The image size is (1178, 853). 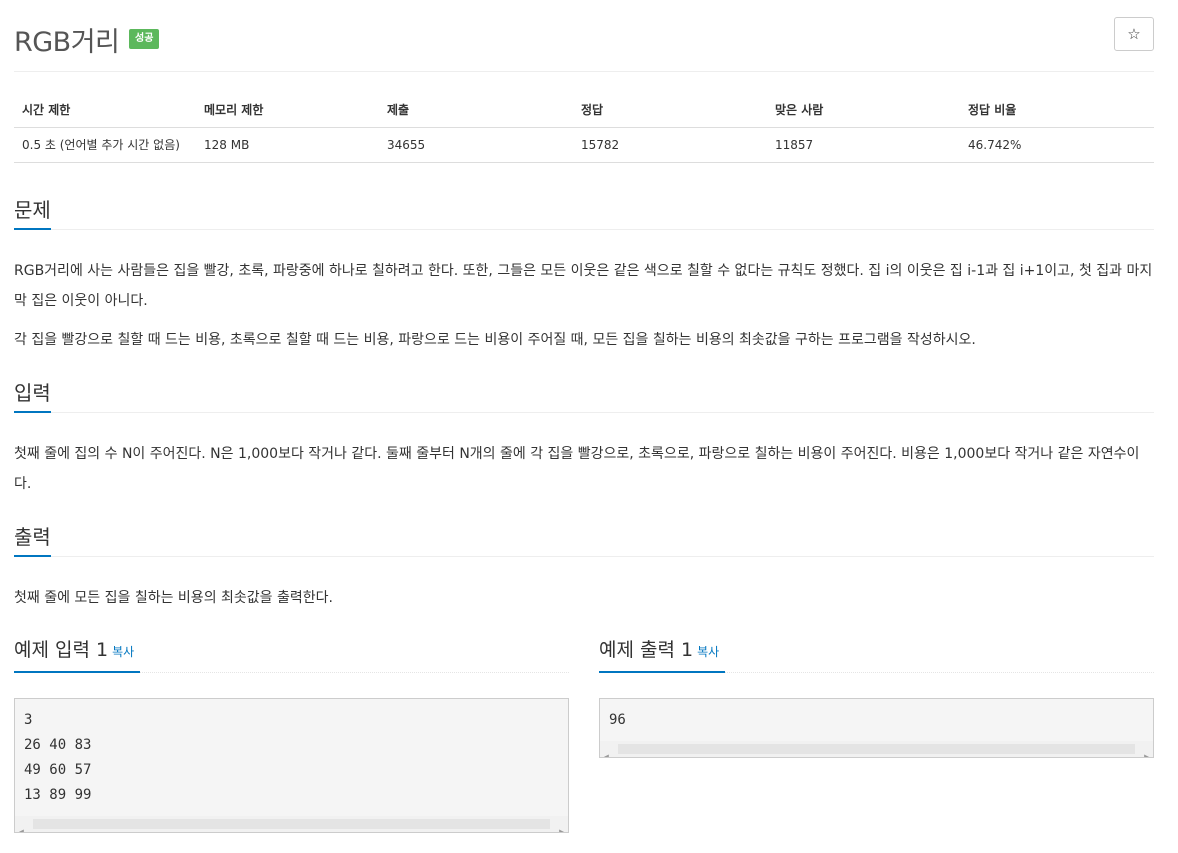 What do you see at coordinates (617, 720) in the screenshot?
I see `sample-output-line: 96` at bounding box center [617, 720].